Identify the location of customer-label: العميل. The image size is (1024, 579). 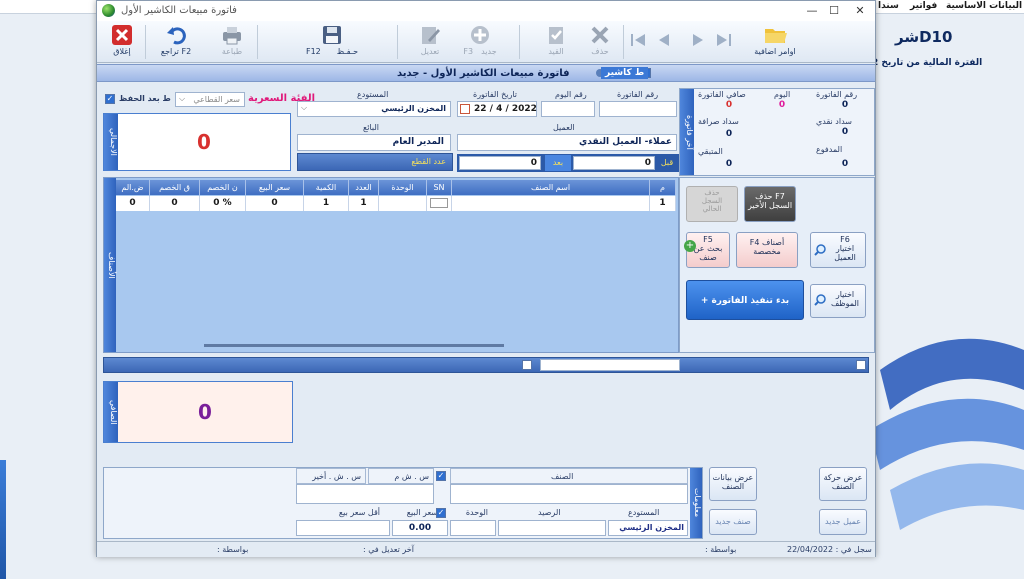
(564, 127).